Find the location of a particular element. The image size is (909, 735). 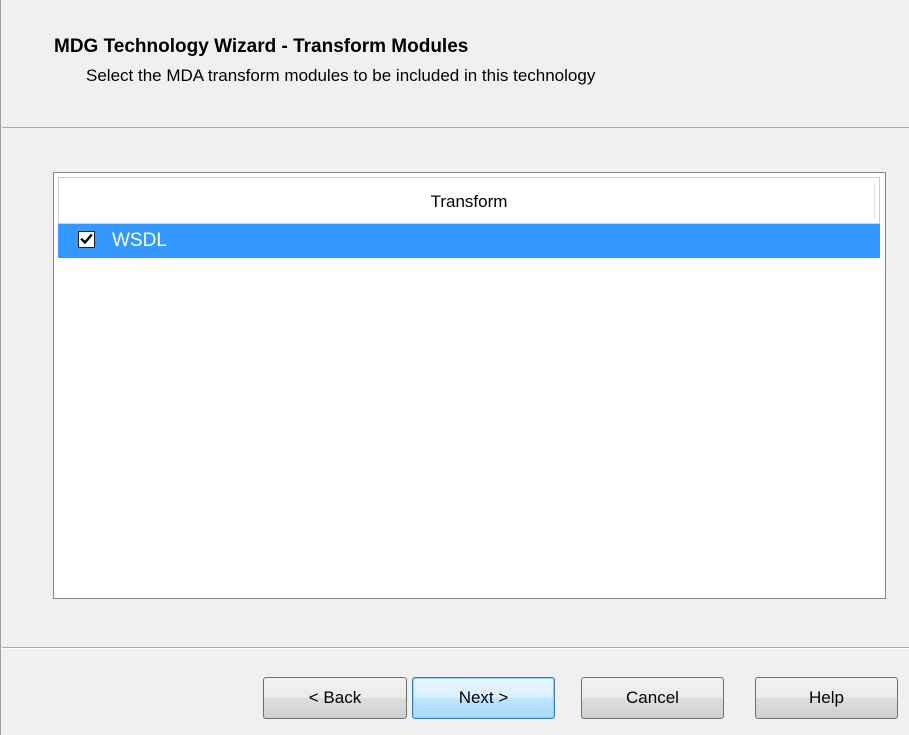

column-divider is located at coordinates (874, 201).